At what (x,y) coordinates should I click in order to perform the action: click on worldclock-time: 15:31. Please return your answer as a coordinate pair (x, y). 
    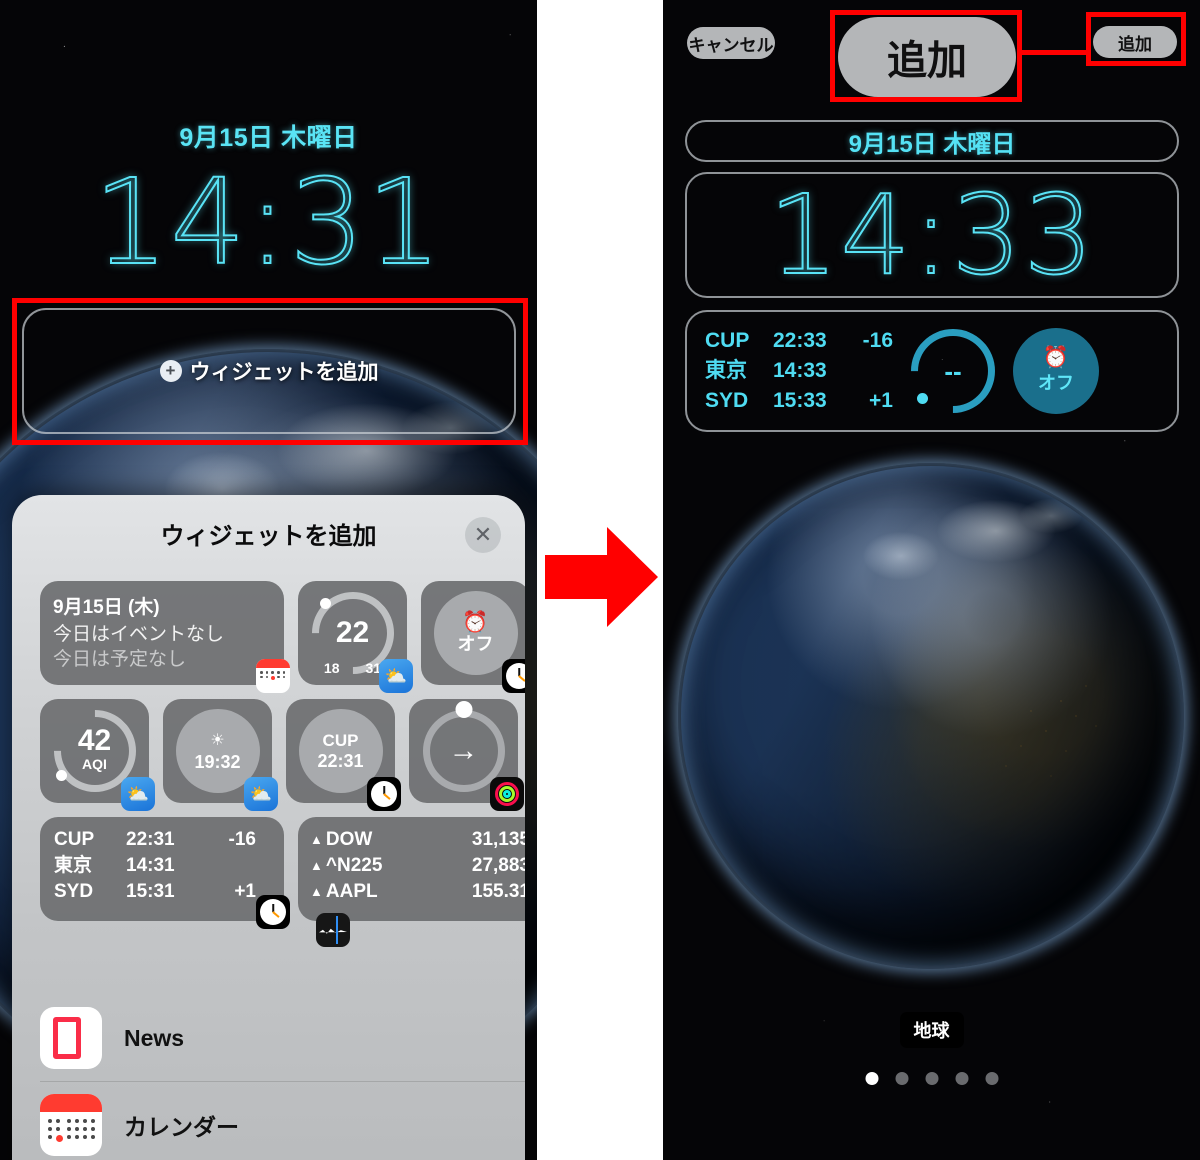
    Looking at the image, I should click on (150, 891).